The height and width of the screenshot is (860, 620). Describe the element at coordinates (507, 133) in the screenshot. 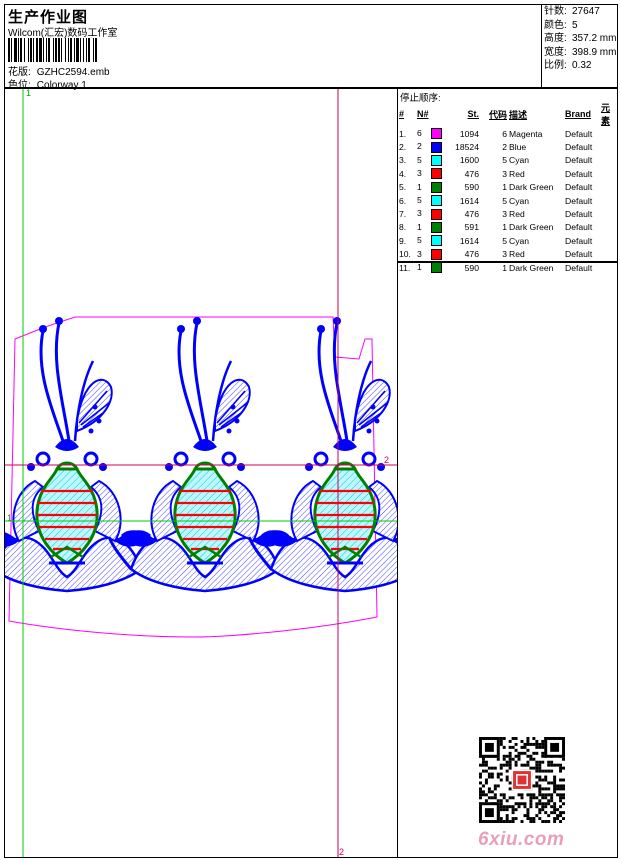

I see `table-row: 1. 6 1094 6 Magenta Default` at that location.